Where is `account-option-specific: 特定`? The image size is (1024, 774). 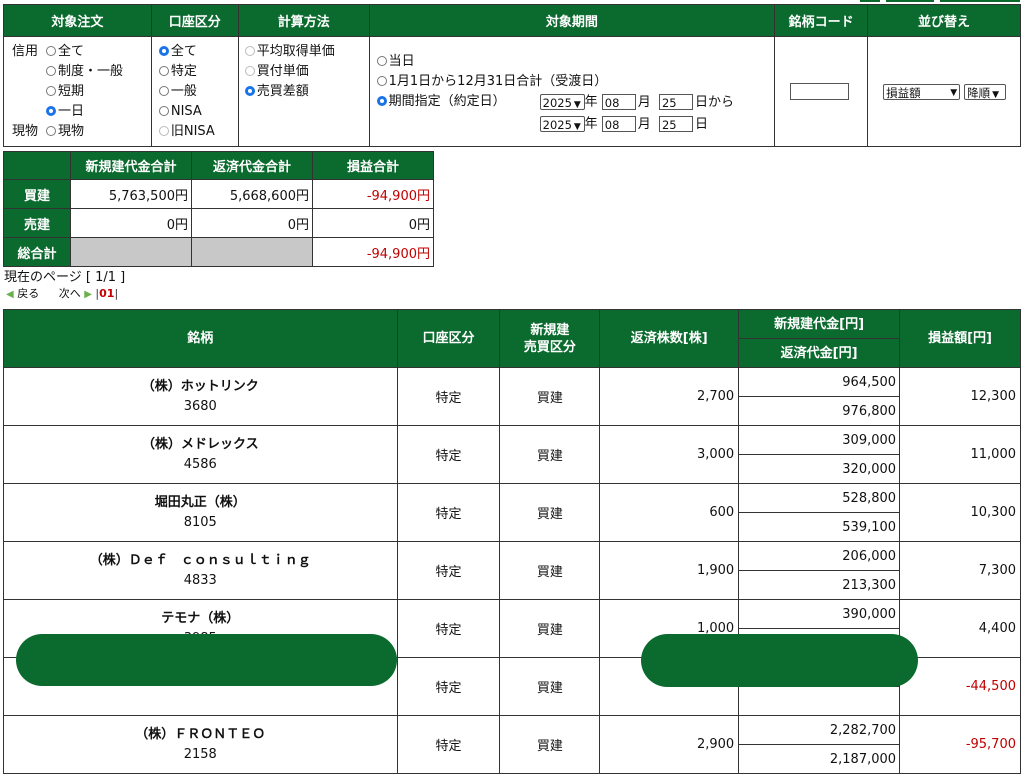 account-option-specific: 特定 is located at coordinates (177, 72).